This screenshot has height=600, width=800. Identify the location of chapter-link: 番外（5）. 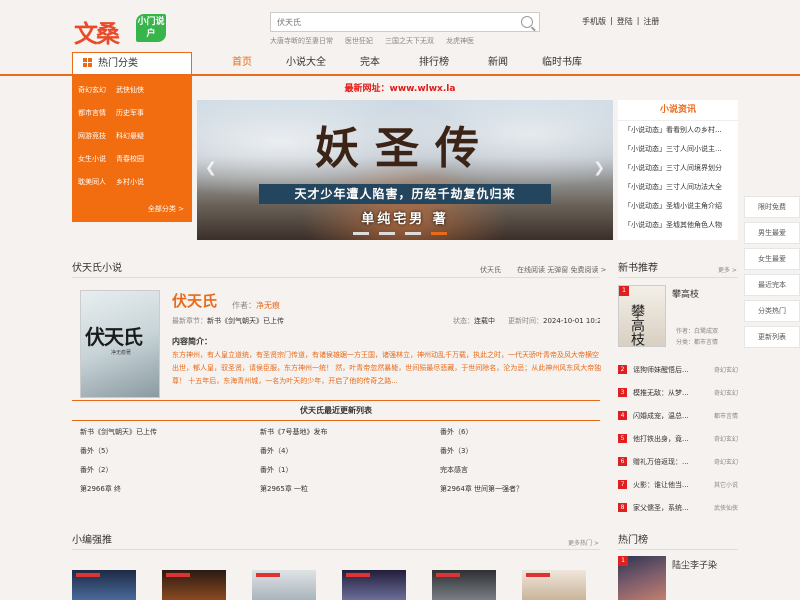
(170, 451).